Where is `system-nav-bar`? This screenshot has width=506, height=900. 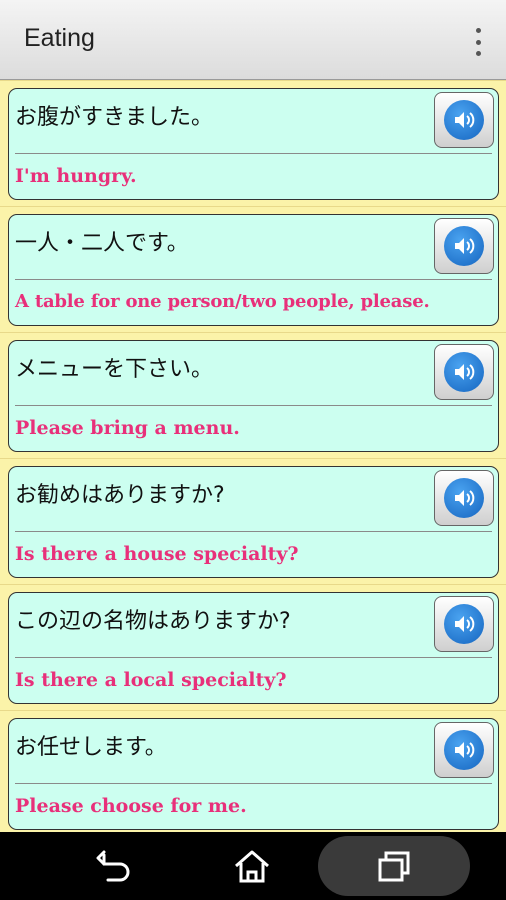
system-nav-bar is located at coordinates (253, 866).